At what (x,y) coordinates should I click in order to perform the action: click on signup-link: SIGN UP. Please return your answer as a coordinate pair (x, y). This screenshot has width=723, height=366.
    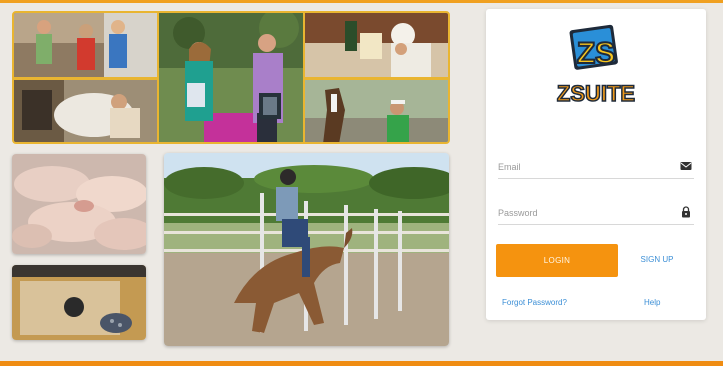
    Looking at the image, I should click on (657, 259).